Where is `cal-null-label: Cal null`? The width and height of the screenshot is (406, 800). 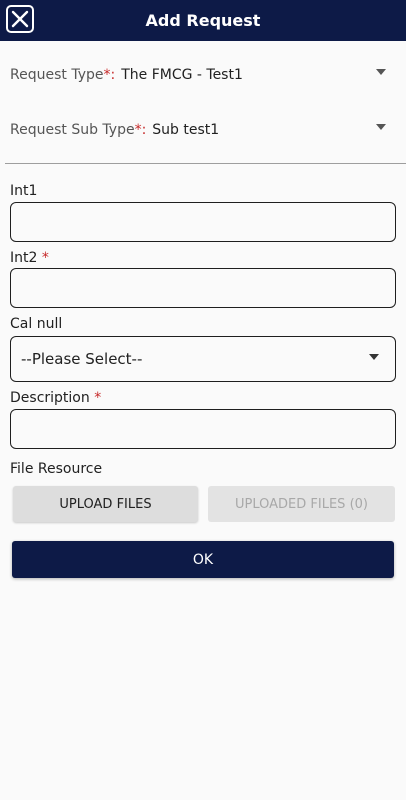
cal-null-label: Cal null is located at coordinates (36, 324).